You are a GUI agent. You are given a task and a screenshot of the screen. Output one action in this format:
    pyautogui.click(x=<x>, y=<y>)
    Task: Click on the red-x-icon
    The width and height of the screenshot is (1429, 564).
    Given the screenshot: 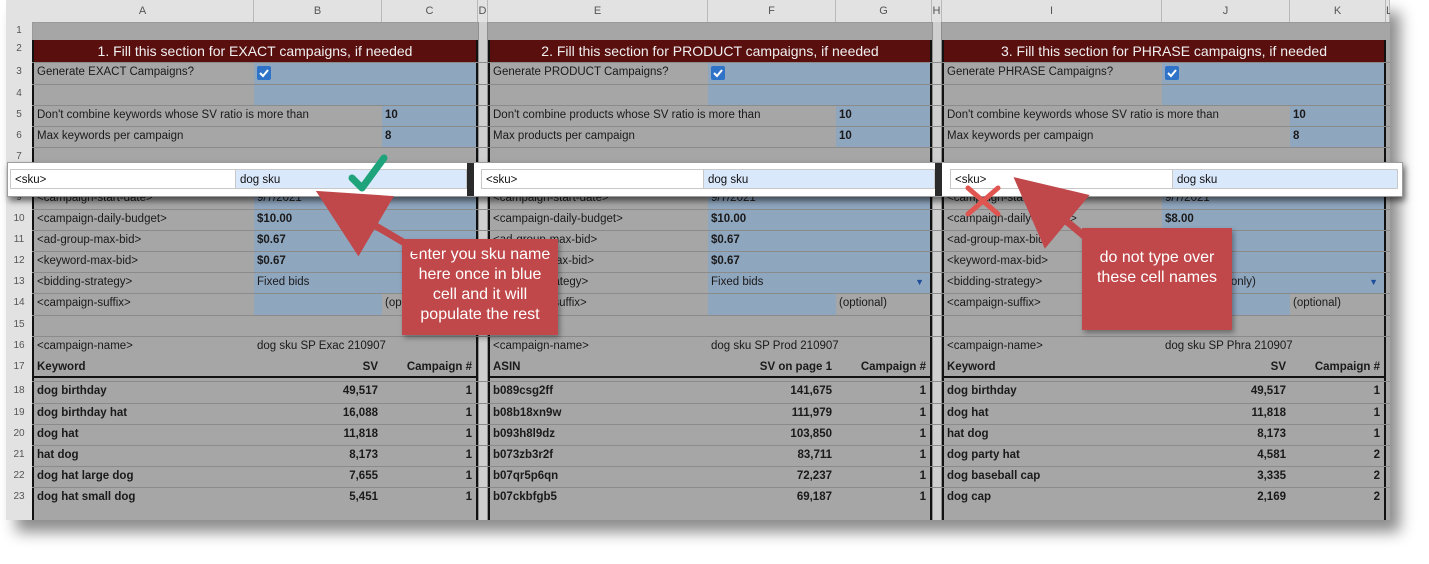 What is the action you would take?
    pyautogui.click(x=983, y=201)
    